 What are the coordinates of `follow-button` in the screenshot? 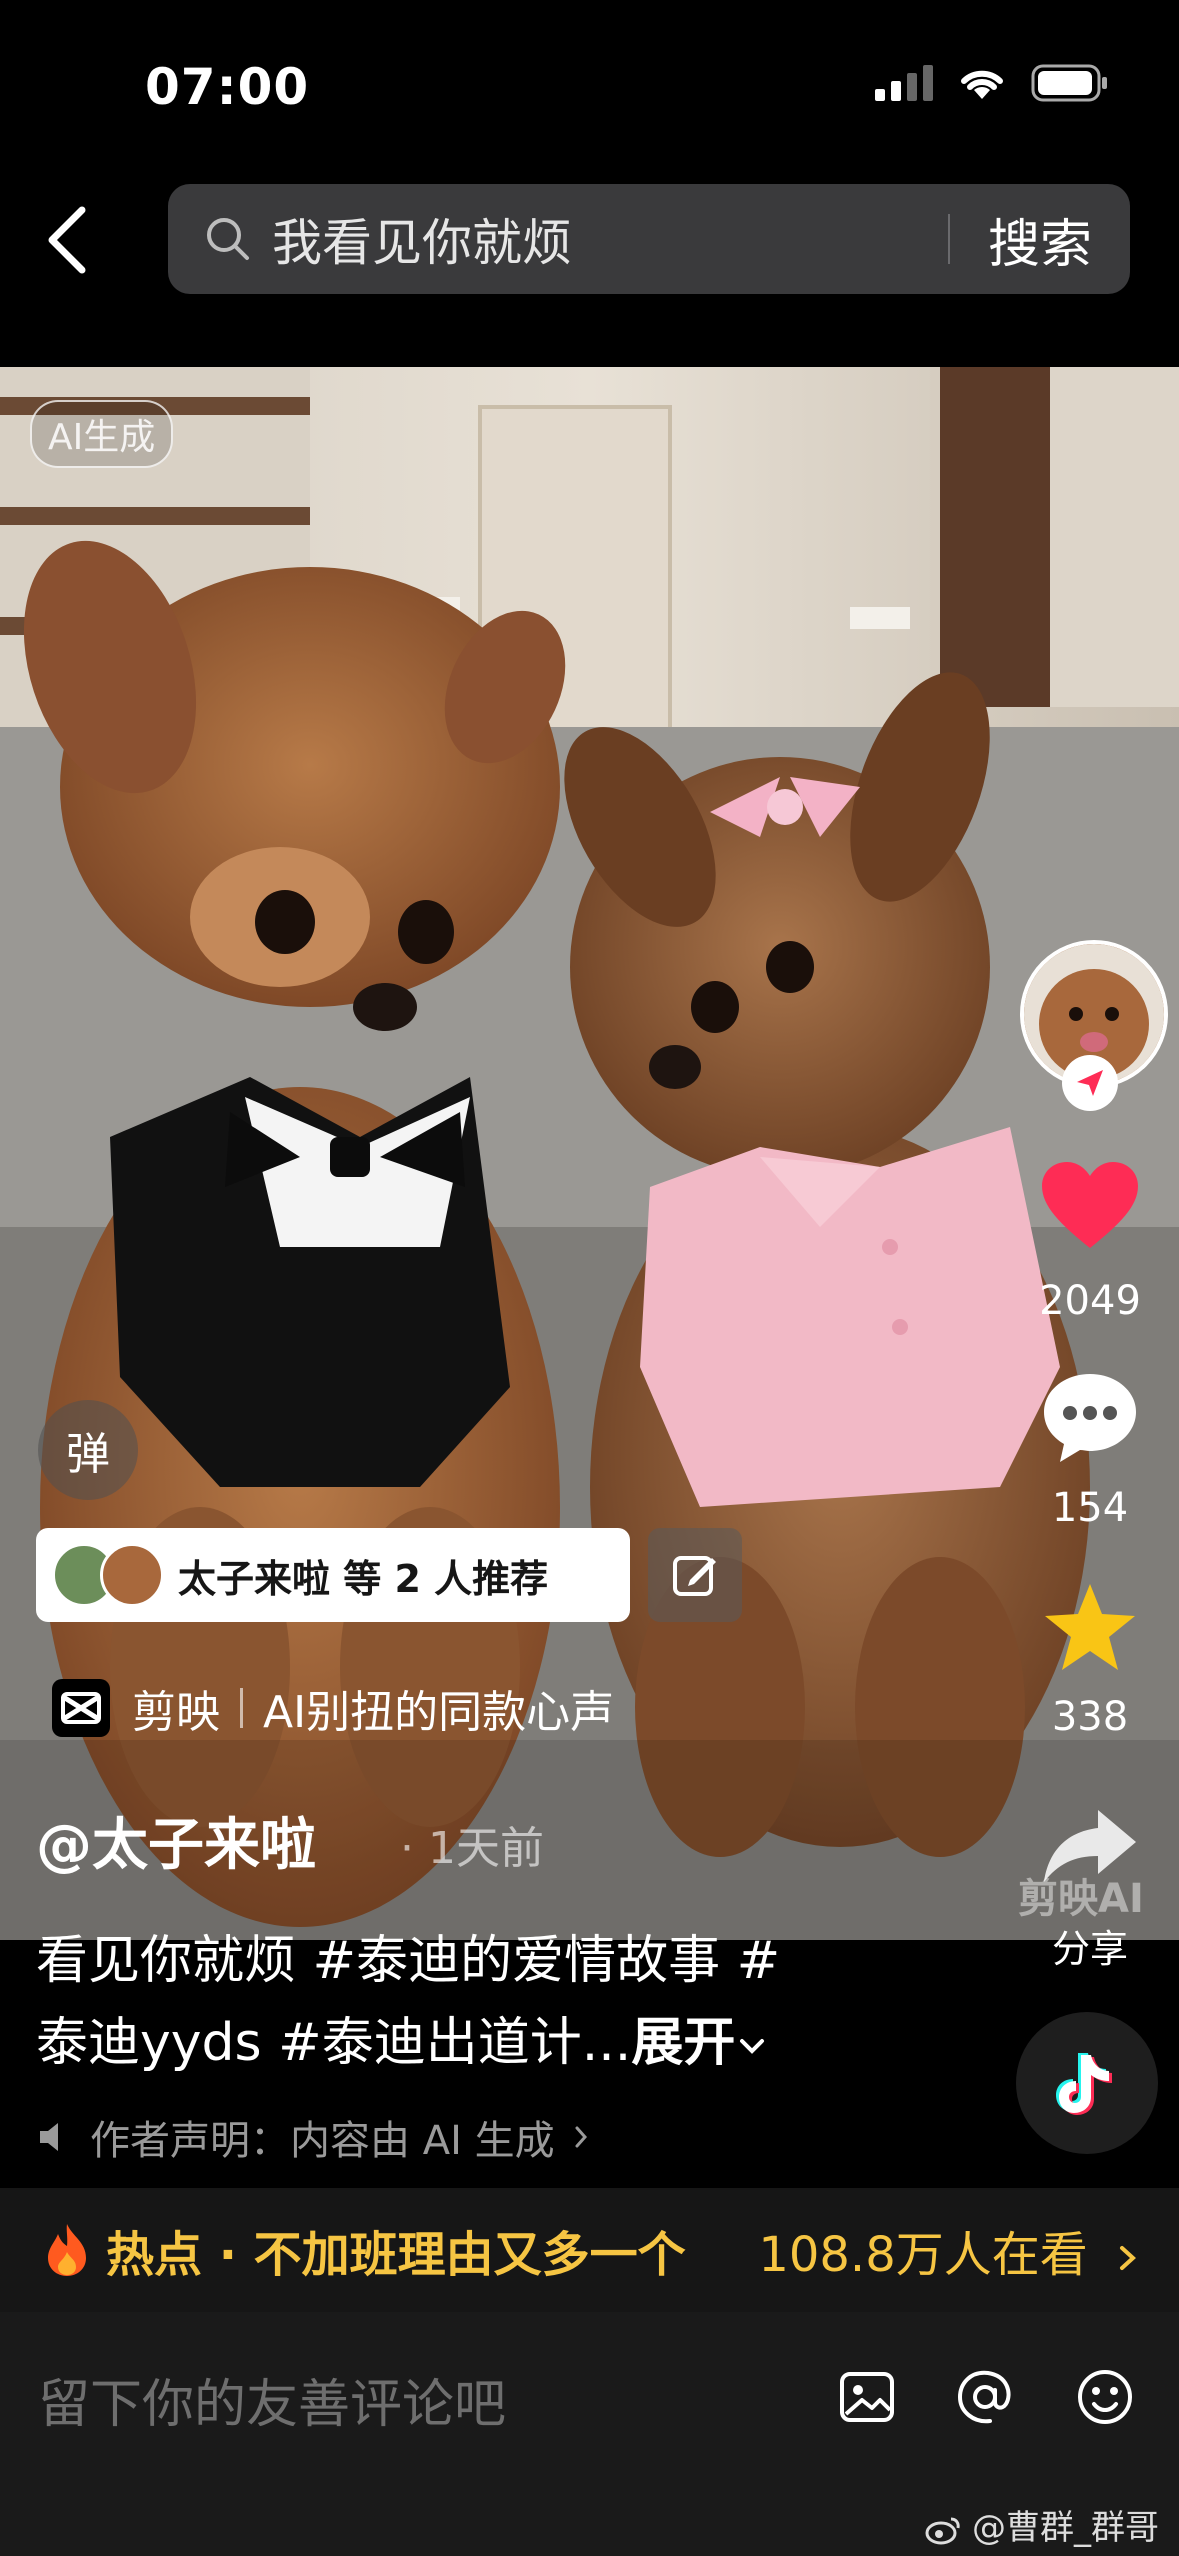 It's located at (1090, 1083).